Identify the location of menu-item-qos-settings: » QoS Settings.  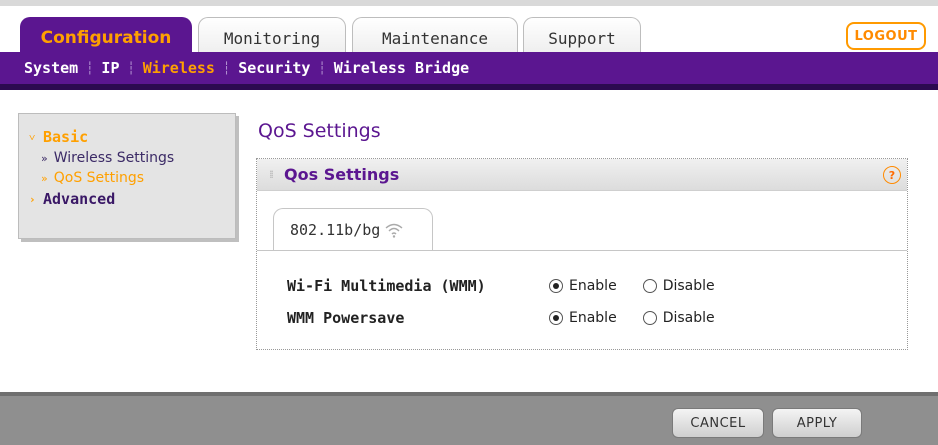
(132, 178).